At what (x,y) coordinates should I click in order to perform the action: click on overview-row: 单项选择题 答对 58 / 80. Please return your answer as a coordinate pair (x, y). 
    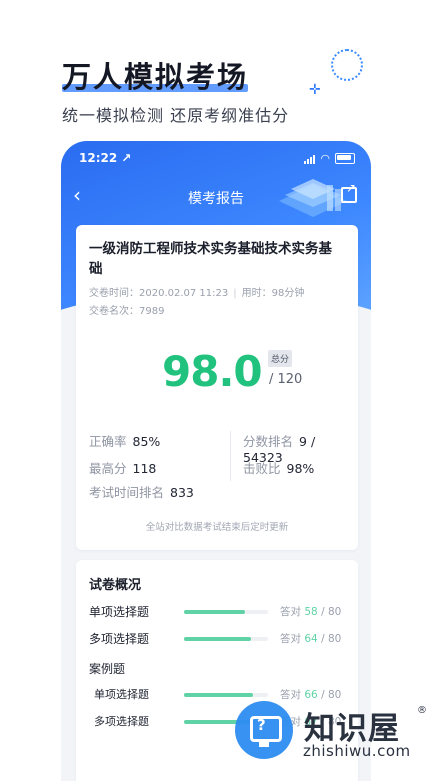
    Looking at the image, I should click on (220, 612).